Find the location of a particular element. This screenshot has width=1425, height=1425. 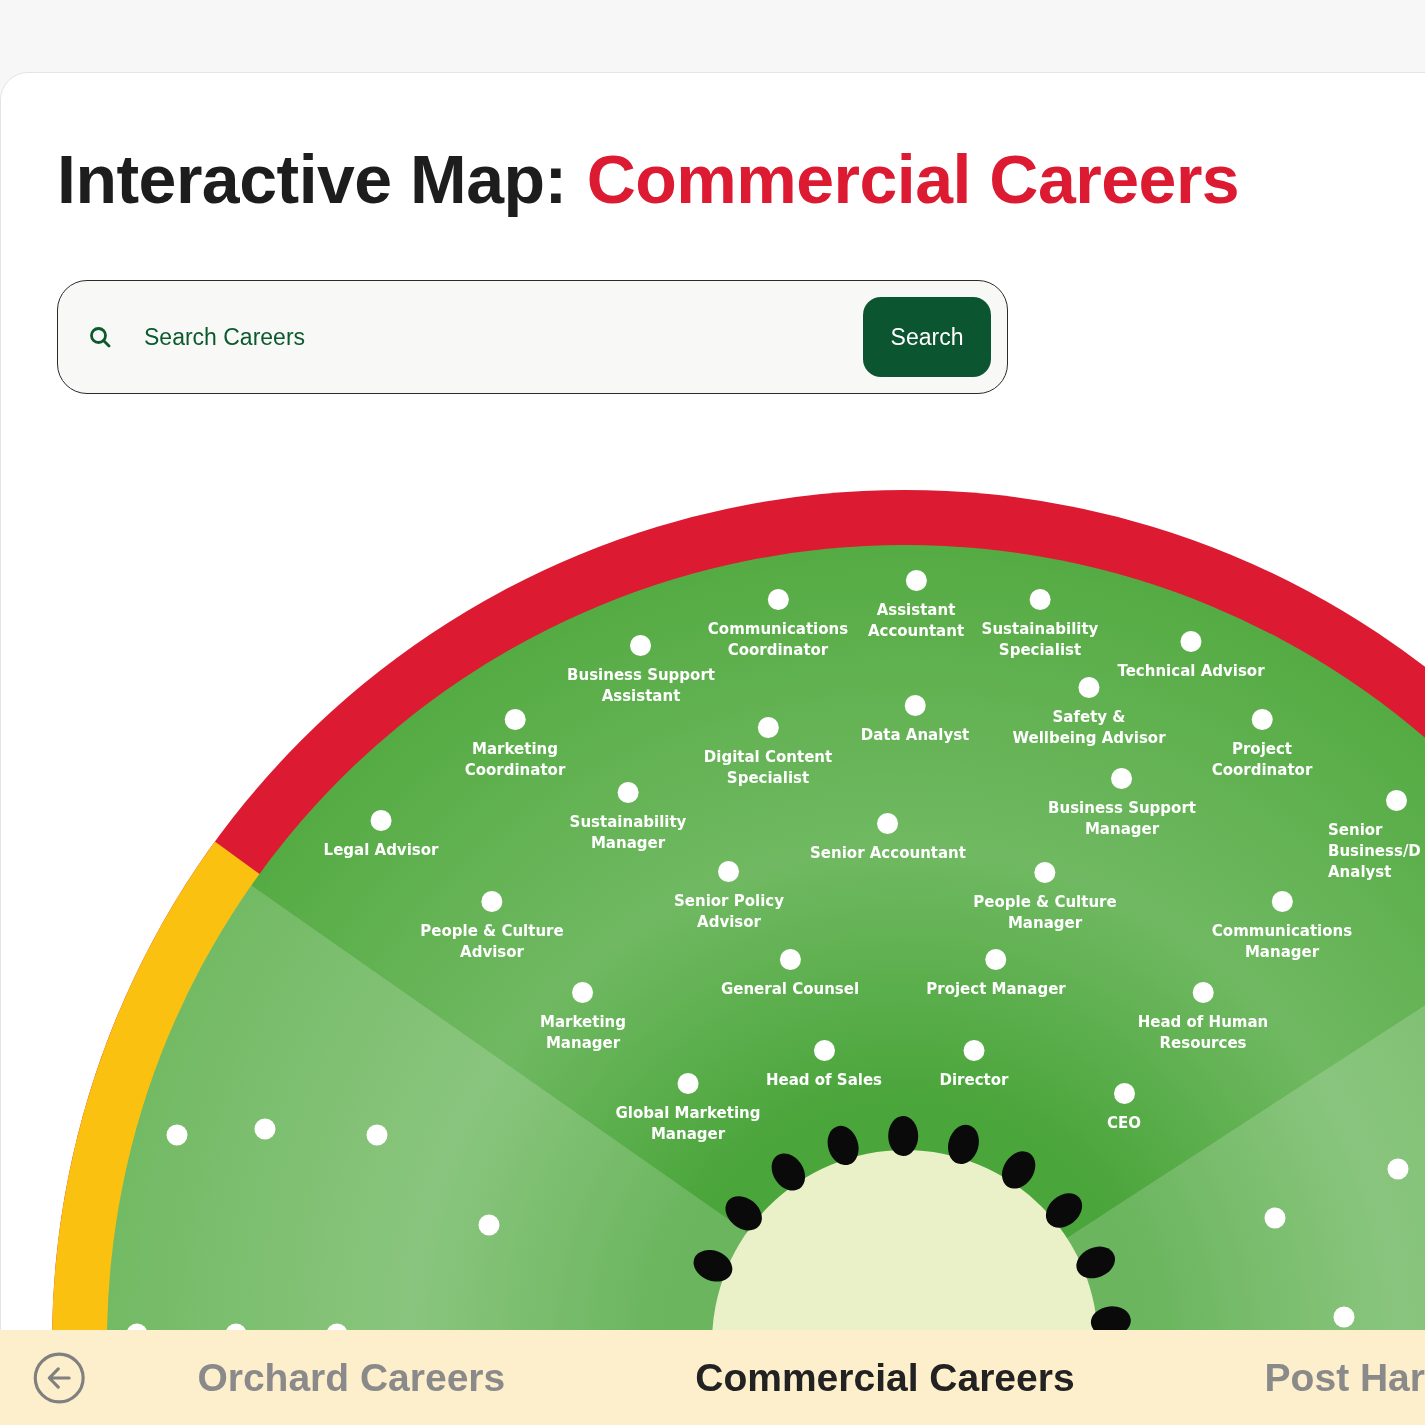

career-node: Sustainability Manager is located at coordinates (628, 818).